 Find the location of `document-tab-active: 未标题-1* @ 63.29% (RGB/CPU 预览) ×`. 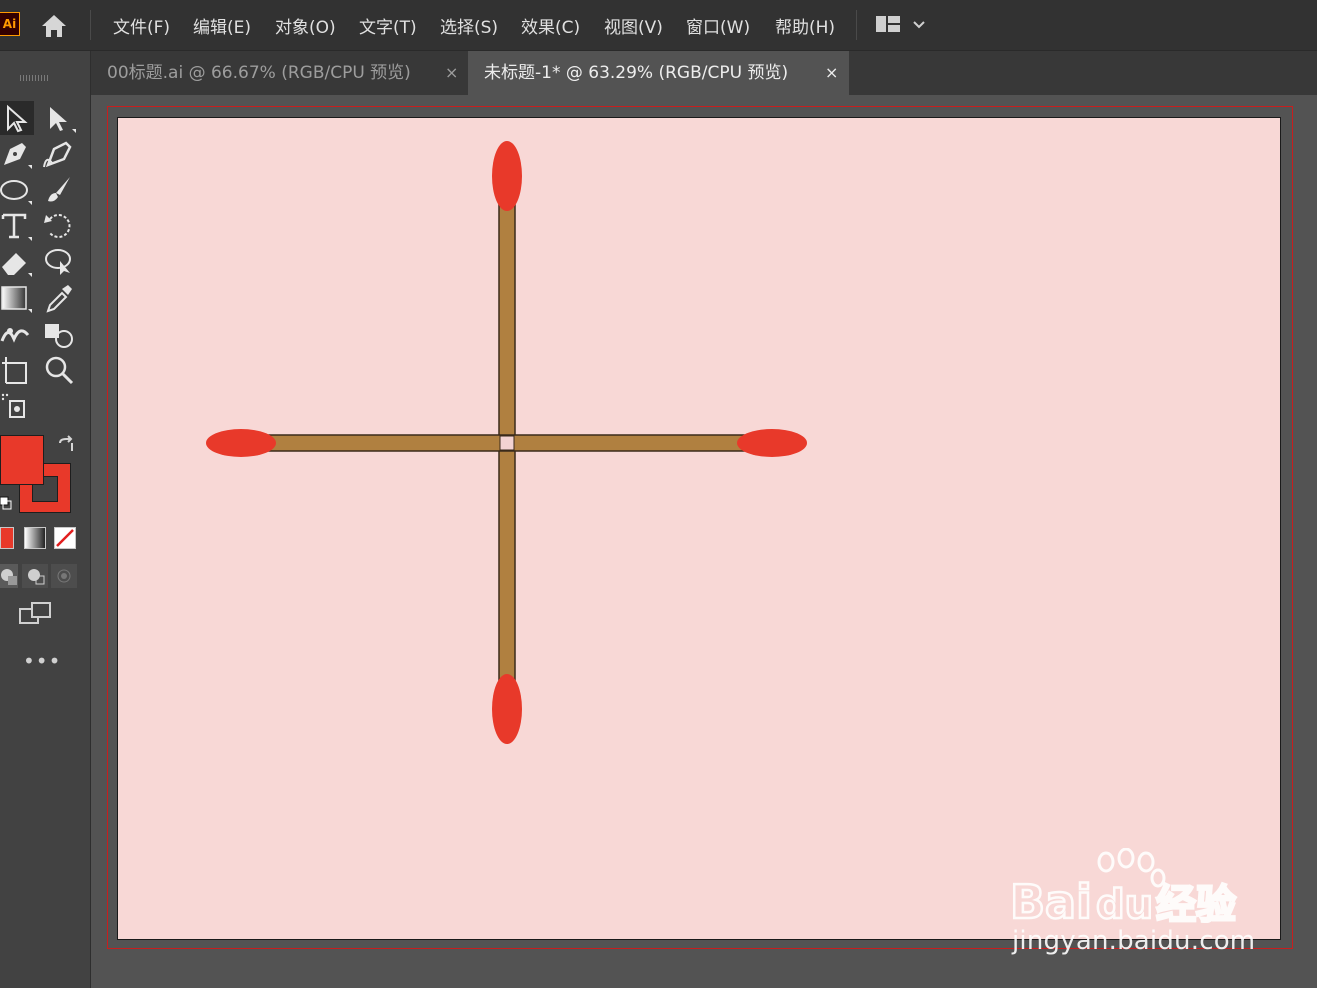

document-tab-active: 未标题-1* @ 63.29% (RGB/CPU 预览) × is located at coordinates (658, 73).